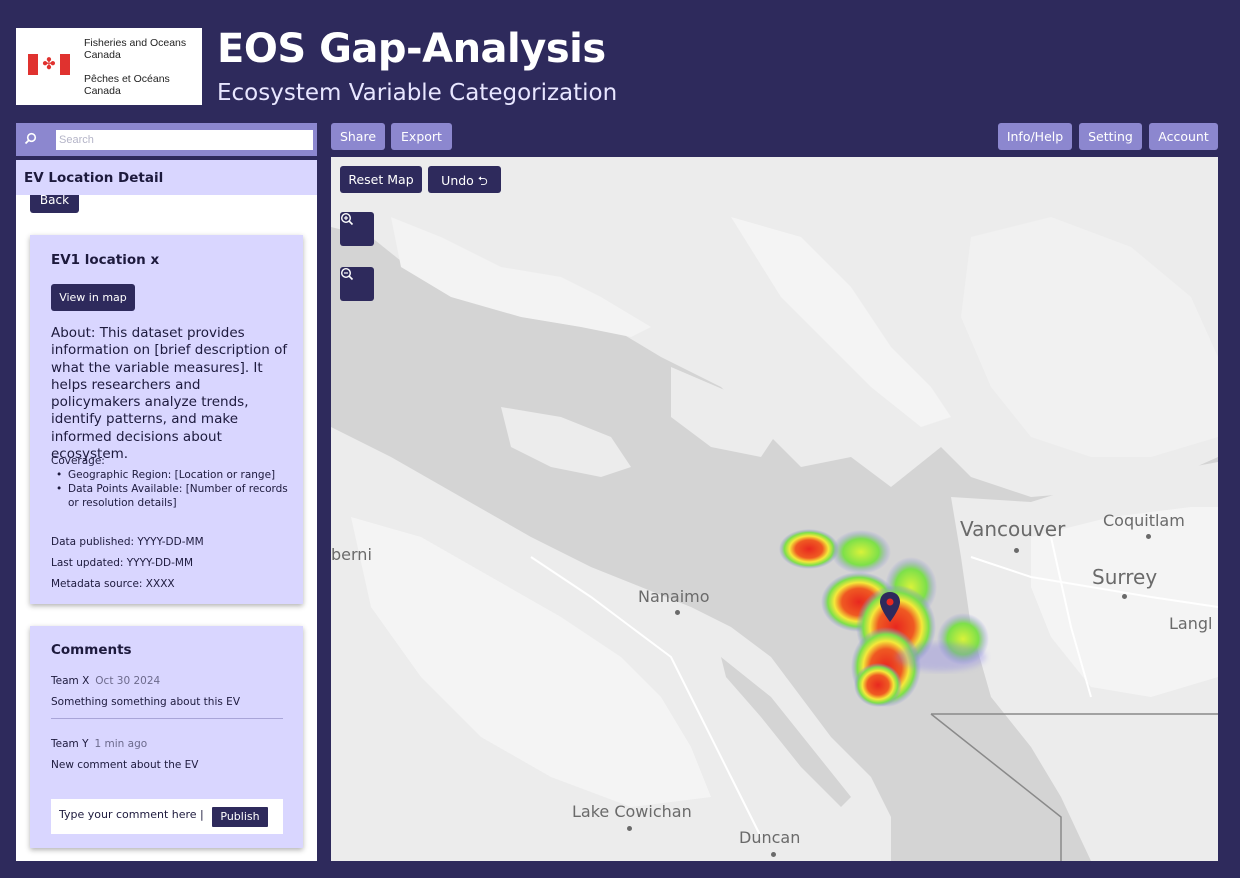  Describe the element at coordinates (173, 475) in the screenshot. I see `coverage-item: Geographic Region: [Location or range]` at that location.